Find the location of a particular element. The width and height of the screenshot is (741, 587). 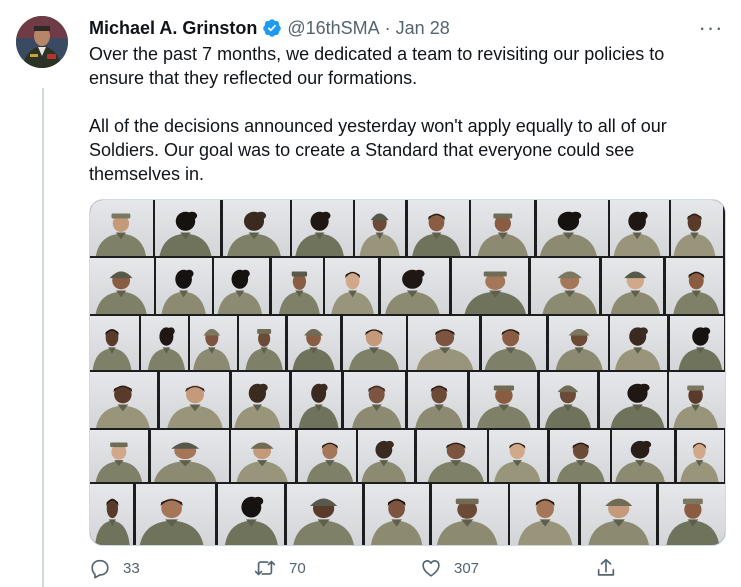

tweet-date: Jan 28 is located at coordinates (423, 28).